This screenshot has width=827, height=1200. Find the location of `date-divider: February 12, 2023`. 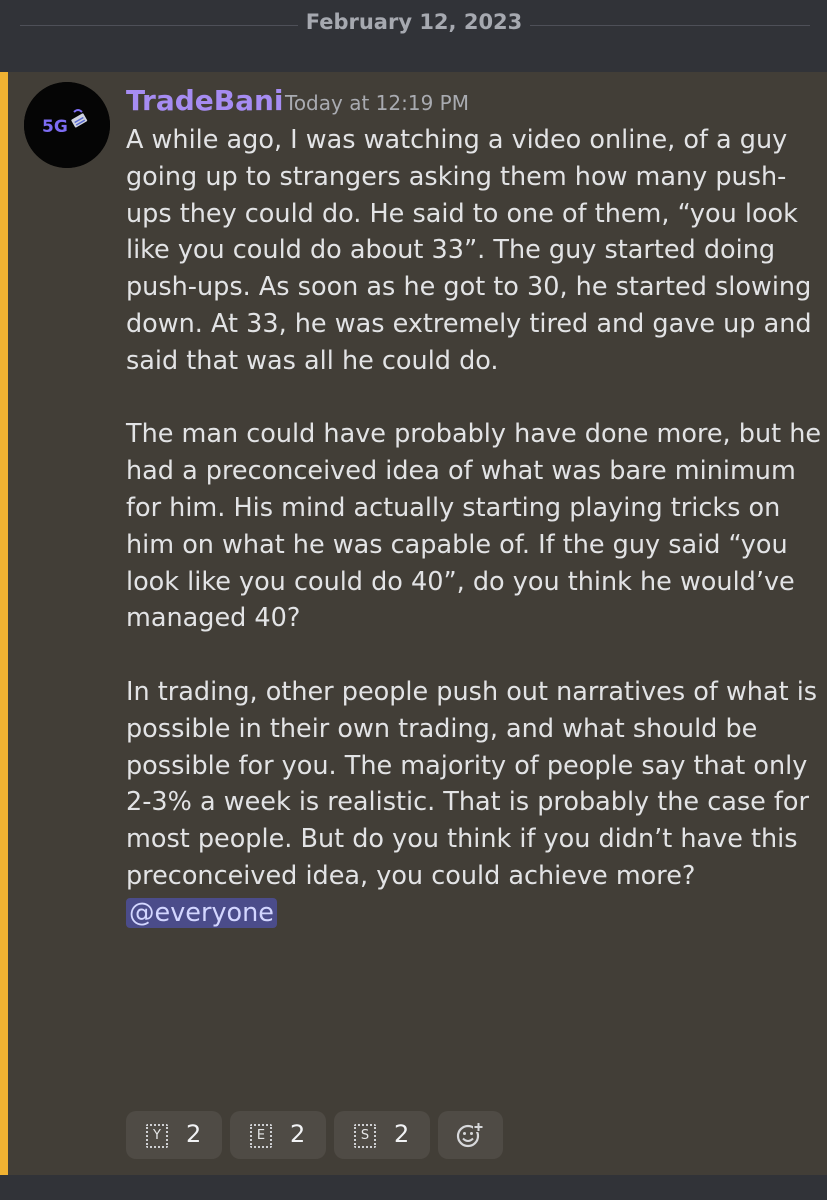

date-divider: February 12, 2023 is located at coordinates (413, 25).